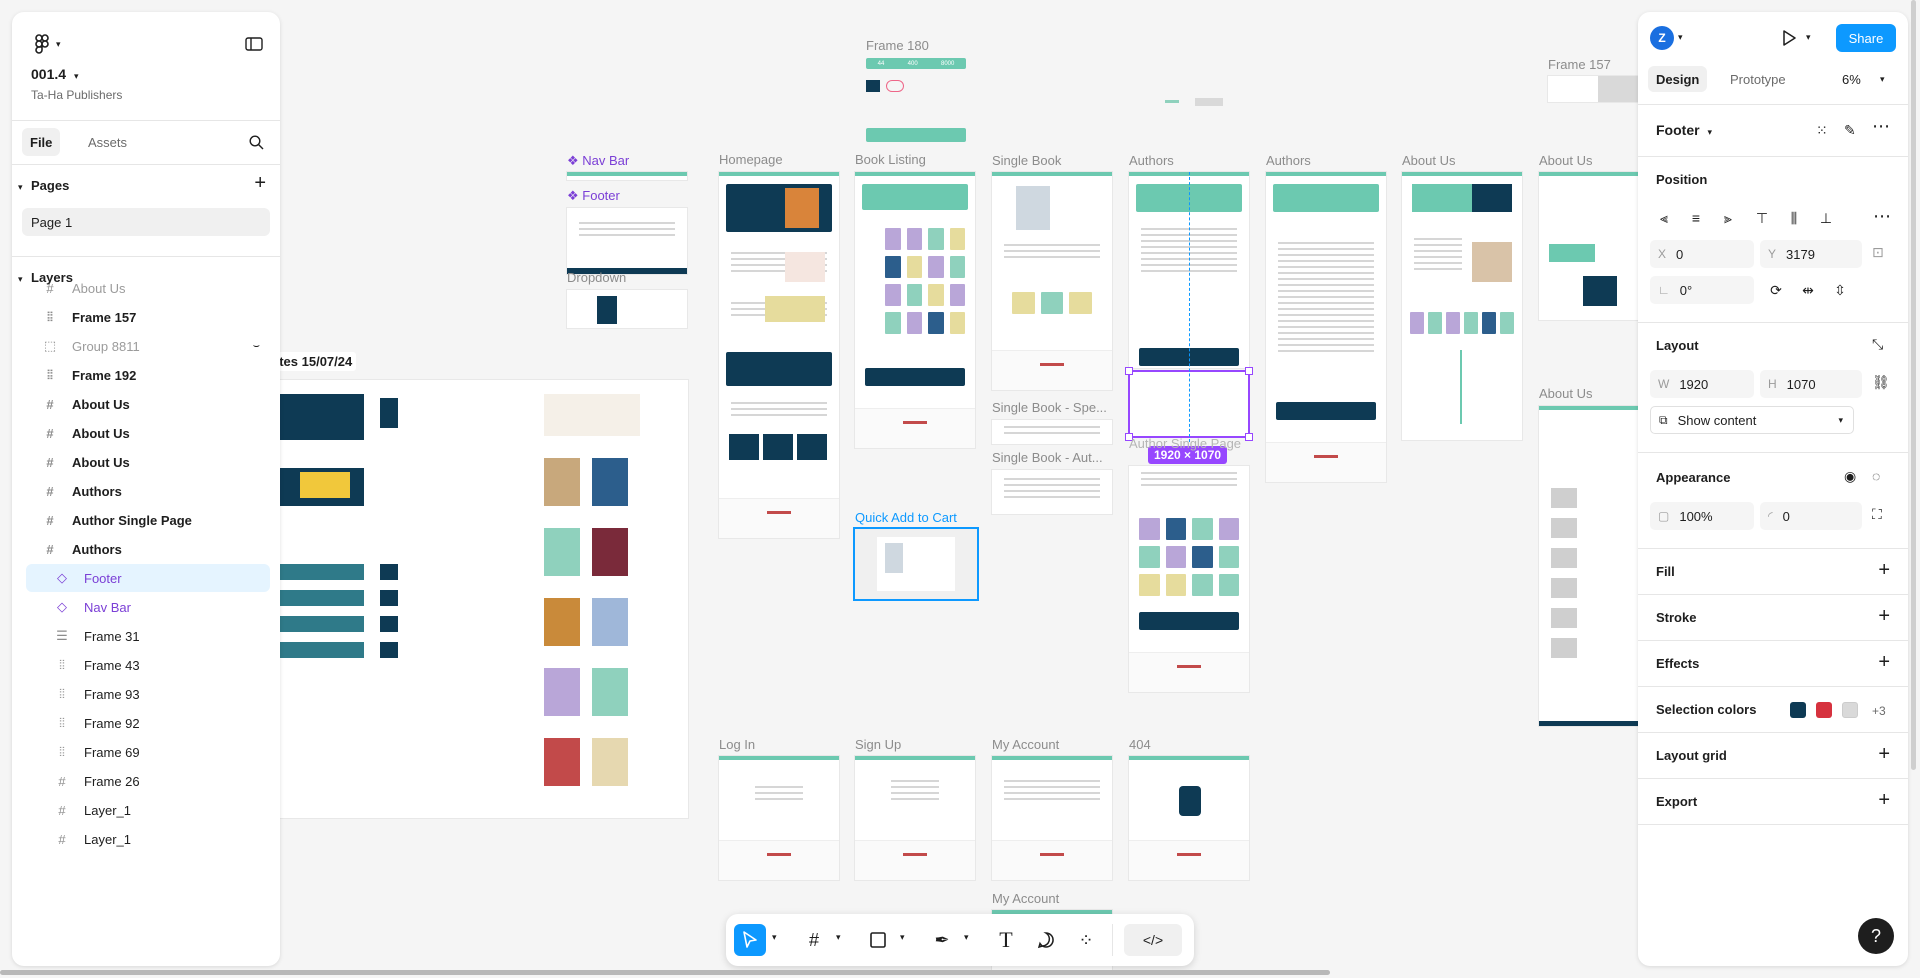 Image resolution: width=1920 pixels, height=978 pixels. What do you see at coordinates (1025, 744) in the screenshot?
I see `my-account-label: My Account` at bounding box center [1025, 744].